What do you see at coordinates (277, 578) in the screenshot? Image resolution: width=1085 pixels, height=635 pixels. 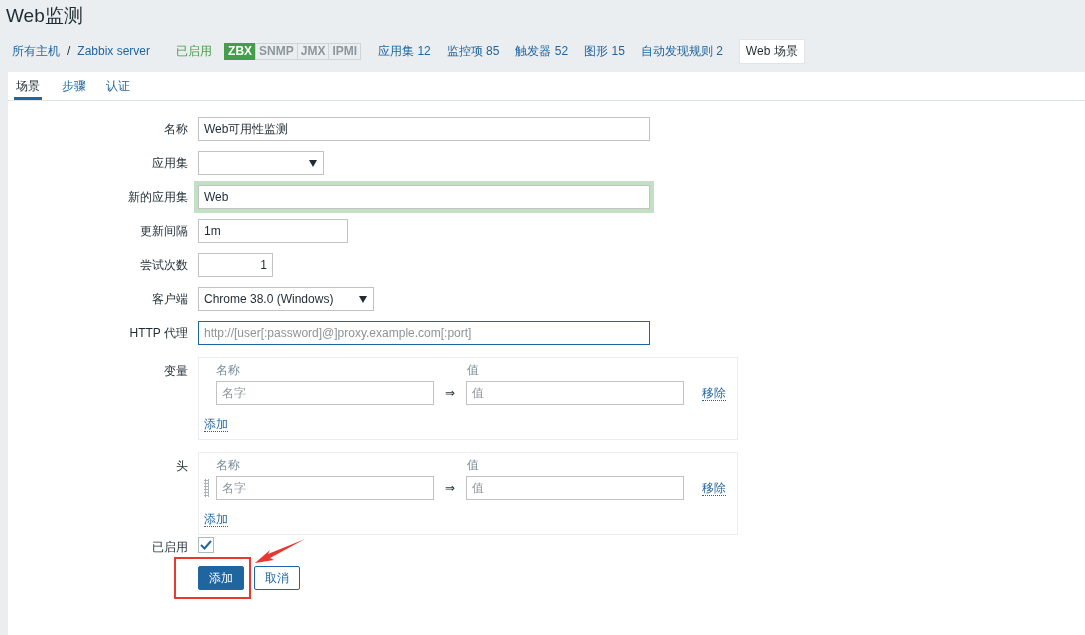 I see `button: 取消` at bounding box center [277, 578].